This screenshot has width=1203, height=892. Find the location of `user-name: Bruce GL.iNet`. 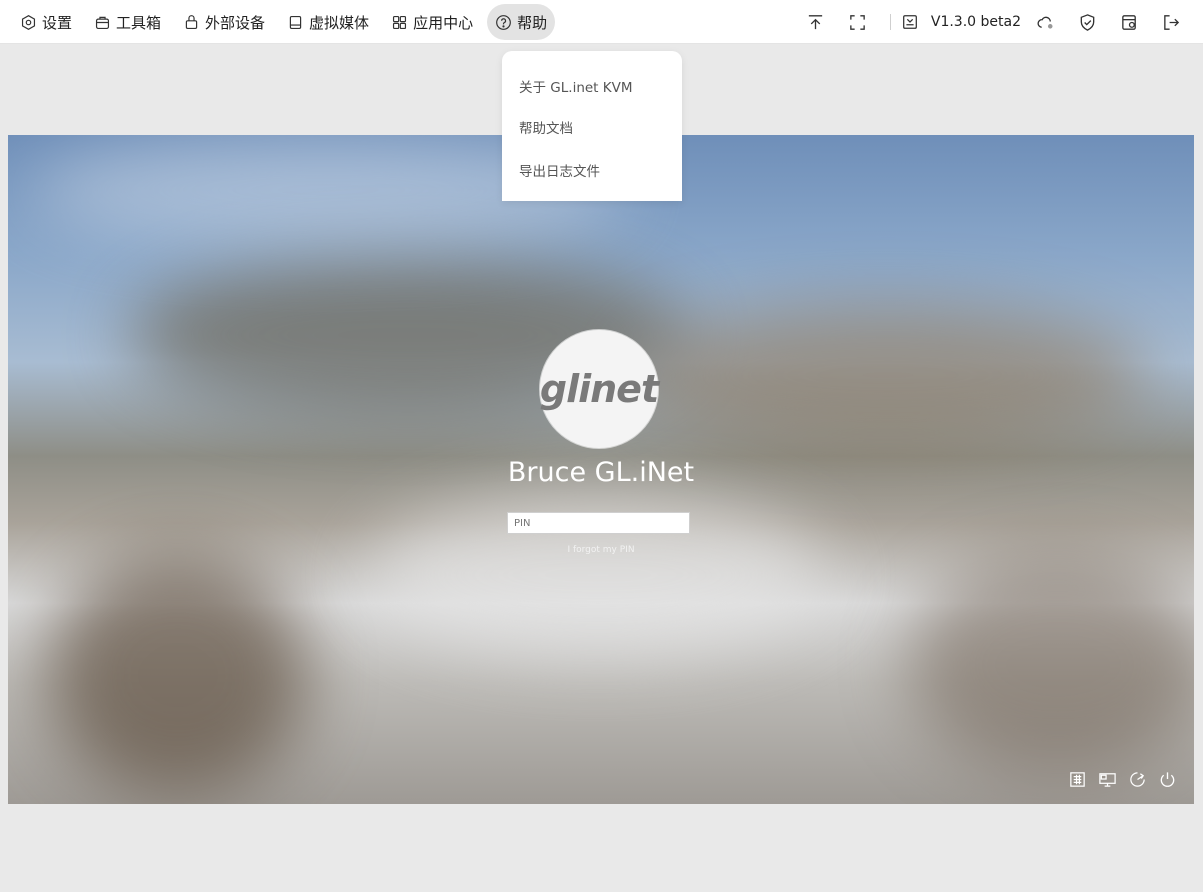

user-name: Bruce GL.iNet is located at coordinates (601, 472).